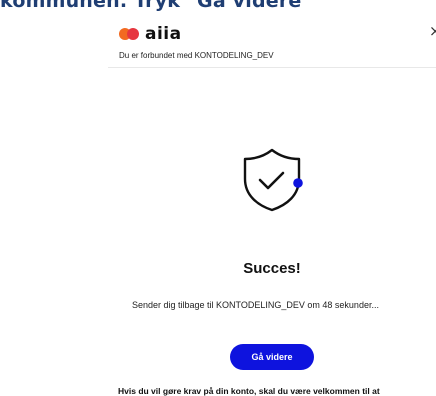 The width and height of the screenshot is (436, 396). What do you see at coordinates (156, 6) in the screenshot?
I see `document-heading: kommunen. Tryk "Gå videre"` at bounding box center [156, 6].